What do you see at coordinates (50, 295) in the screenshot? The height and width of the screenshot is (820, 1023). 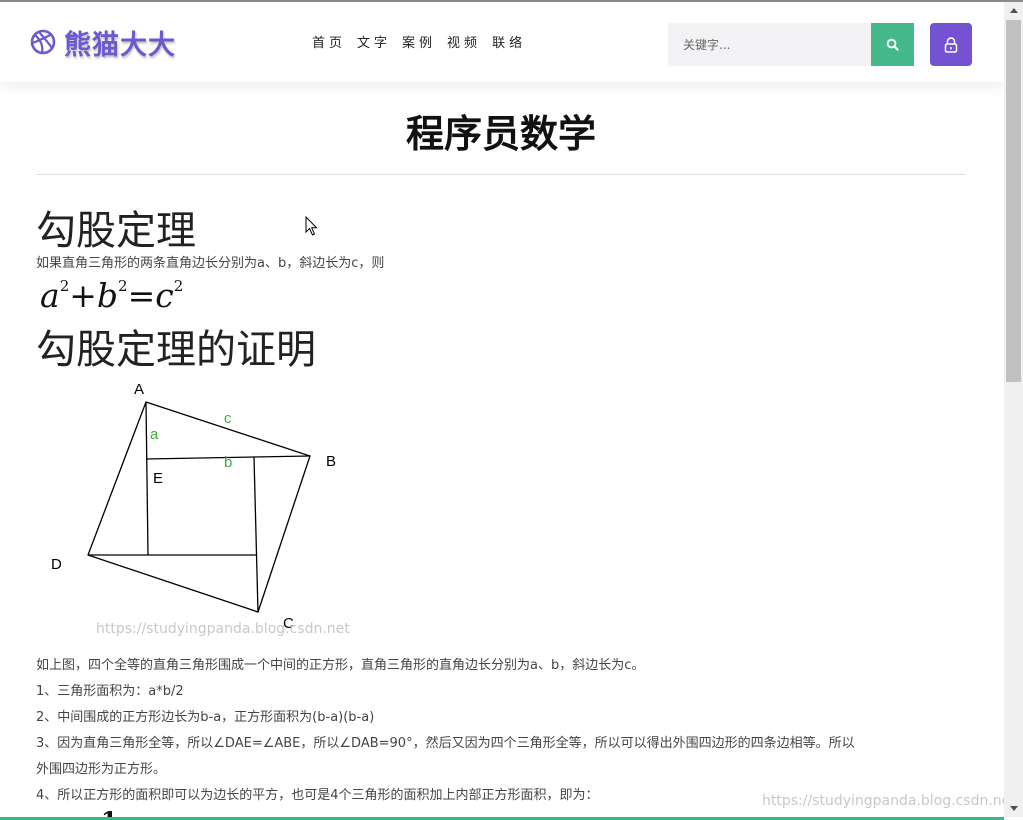 I see `formula-a: a` at bounding box center [50, 295].